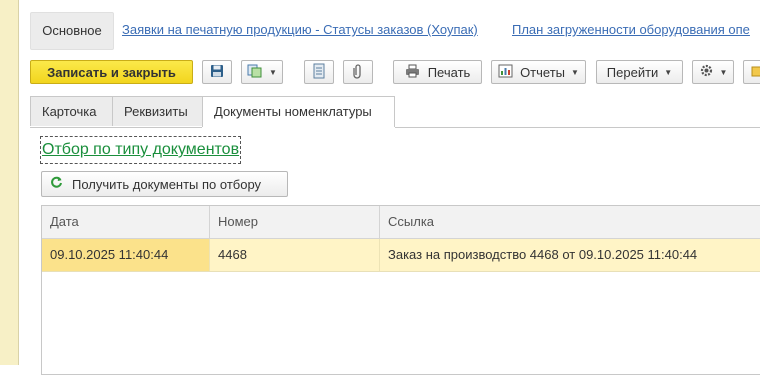  Describe the element at coordinates (56, 184) in the screenshot. I see `refresh-icon` at that location.